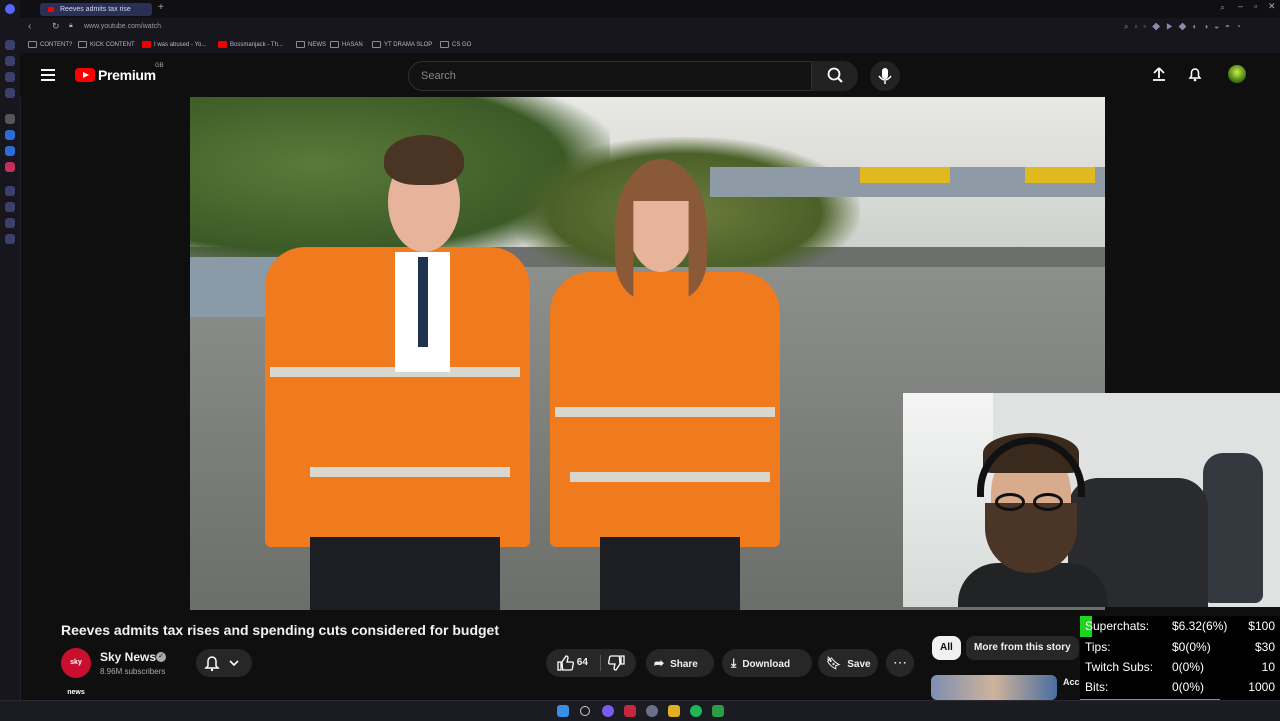 Image resolution: width=1280 pixels, height=721 pixels. I want to click on discord-icon, so click(608, 711).